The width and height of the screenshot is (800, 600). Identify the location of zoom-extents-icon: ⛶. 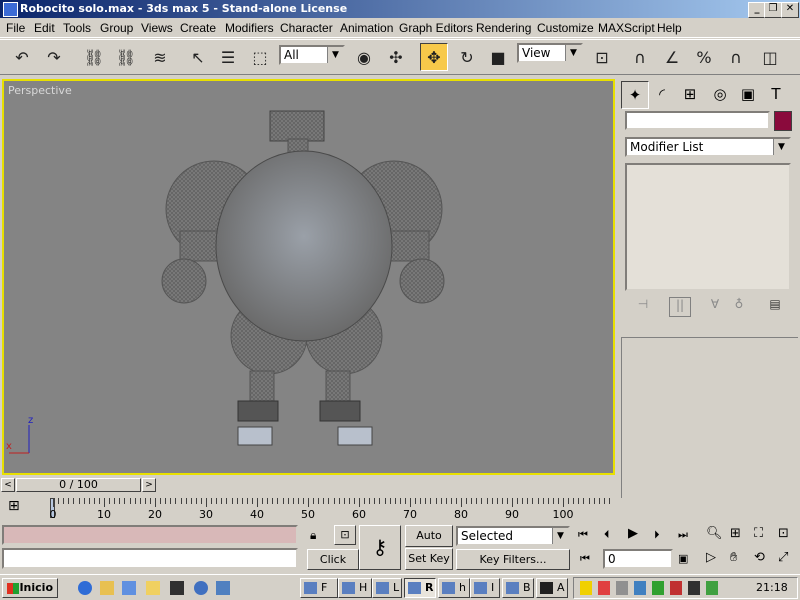
(758, 533).